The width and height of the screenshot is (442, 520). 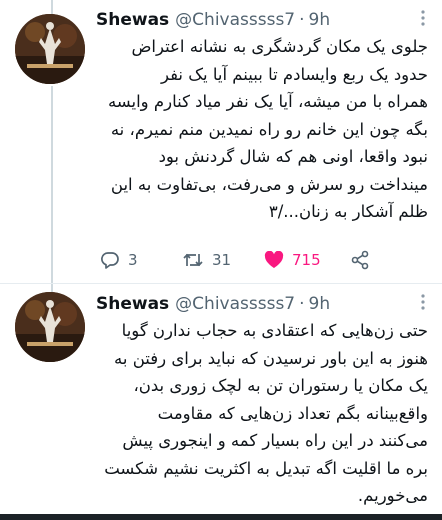 I want to click on tweet-text-line: نبود واقعا، اونی هم که شال گردنش بود, so click(x=293, y=156).